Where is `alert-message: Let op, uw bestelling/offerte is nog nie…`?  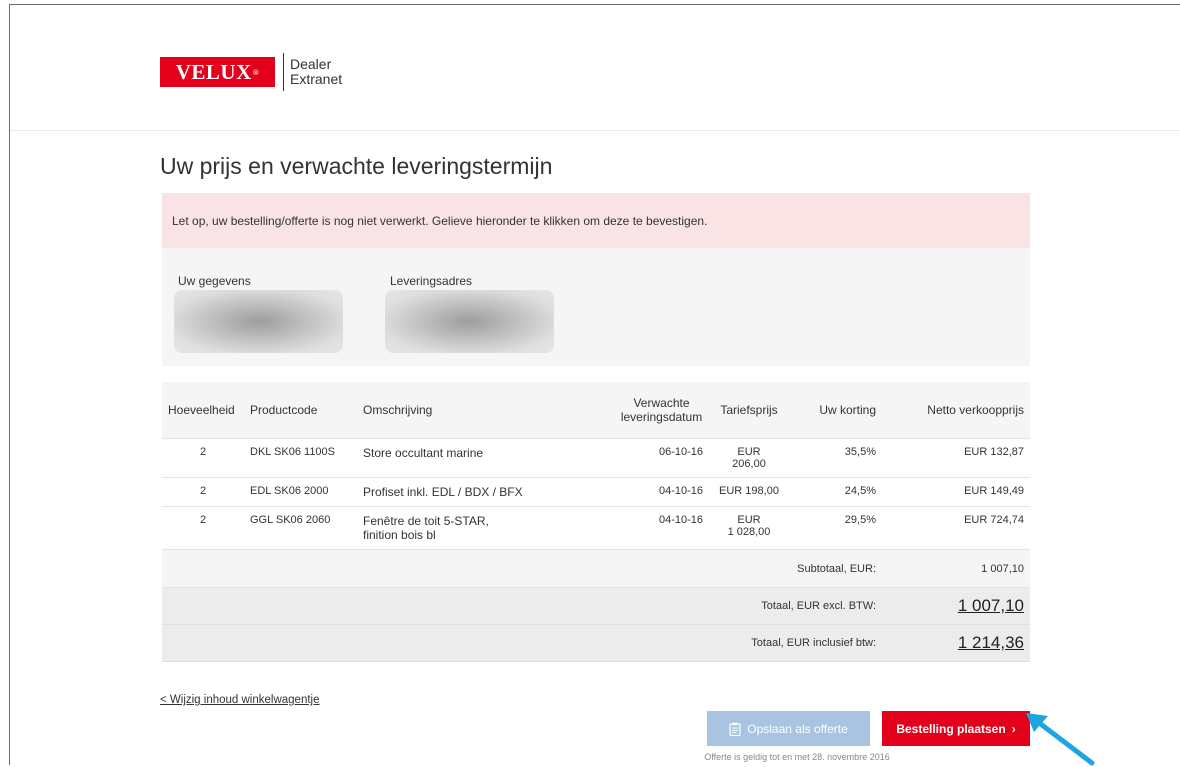
alert-message: Let op, uw bestelling/offerte is nog nie… is located at coordinates (596, 220).